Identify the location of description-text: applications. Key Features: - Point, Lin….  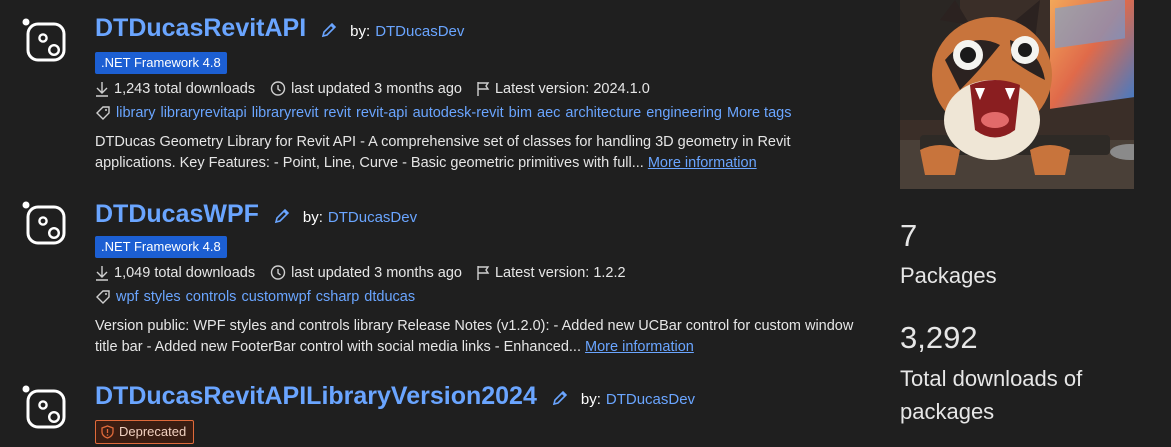
(369, 163).